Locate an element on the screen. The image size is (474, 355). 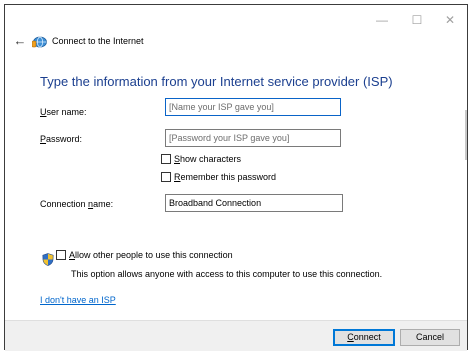
remember-password-label: Remember this password is located at coordinates (225, 177).